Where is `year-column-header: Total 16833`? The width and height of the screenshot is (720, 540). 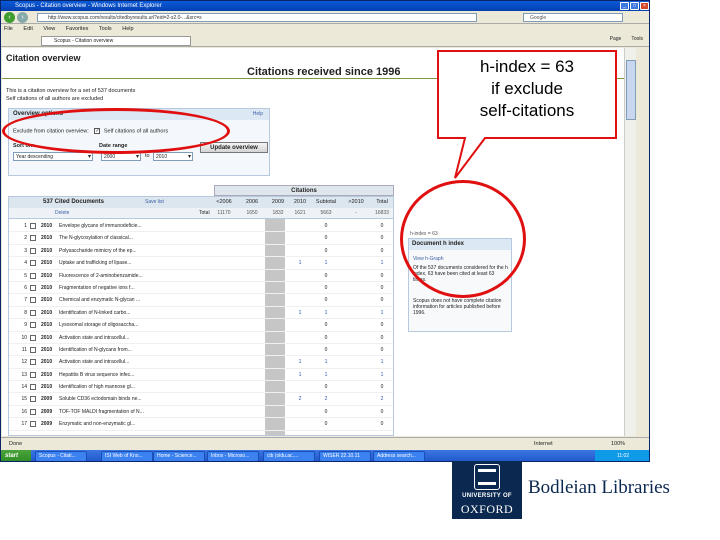
year-column-header: Total 16833 is located at coordinates (382, 208).